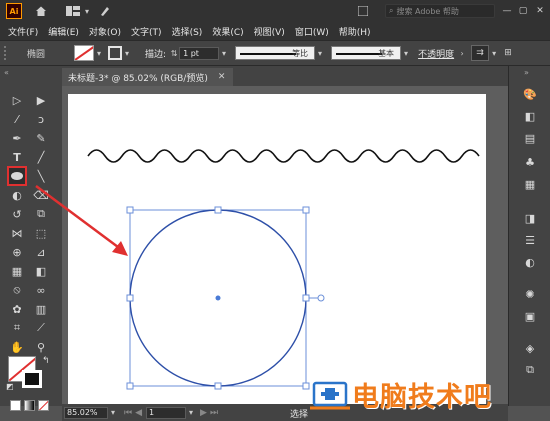 The height and width of the screenshot is (421, 550). Describe the element at coordinates (330, 395) in the screenshot. I see `computer-icon` at that location.